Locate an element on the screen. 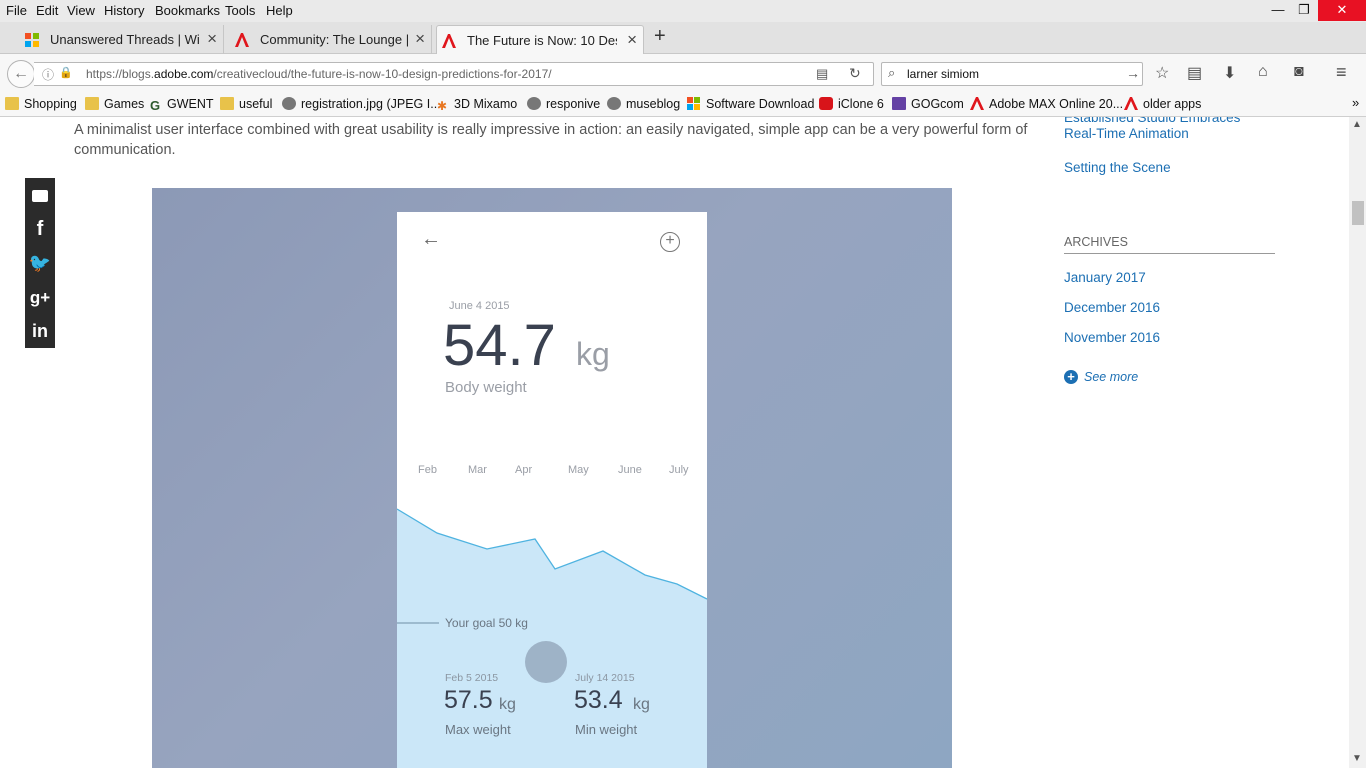 This screenshot has height=768, width=1366. min-unit: kg is located at coordinates (641, 704).